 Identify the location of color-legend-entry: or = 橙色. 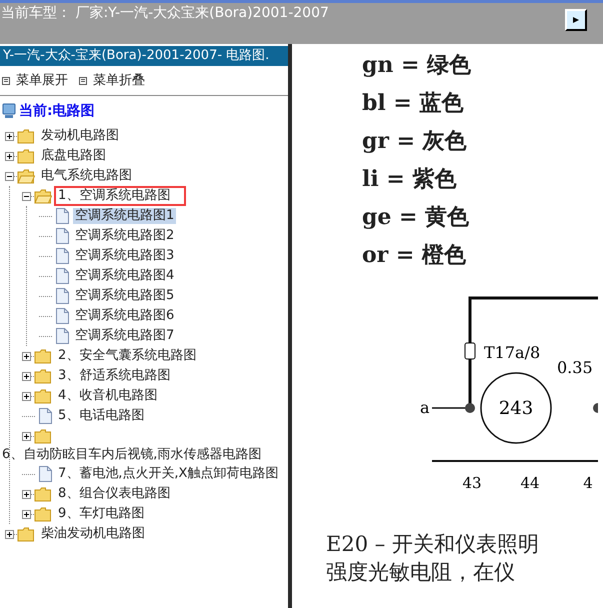
(415, 255).